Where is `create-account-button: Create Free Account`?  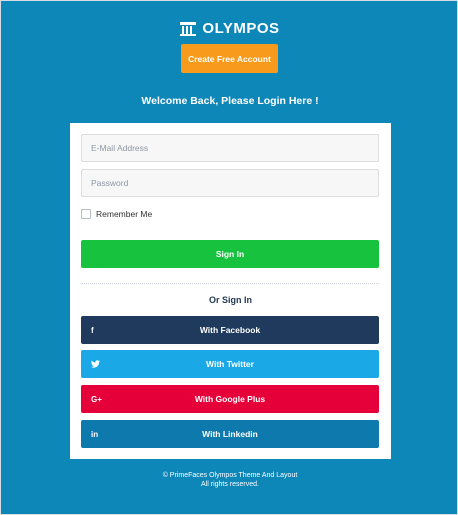 create-account-button: Create Free Account is located at coordinates (229, 58).